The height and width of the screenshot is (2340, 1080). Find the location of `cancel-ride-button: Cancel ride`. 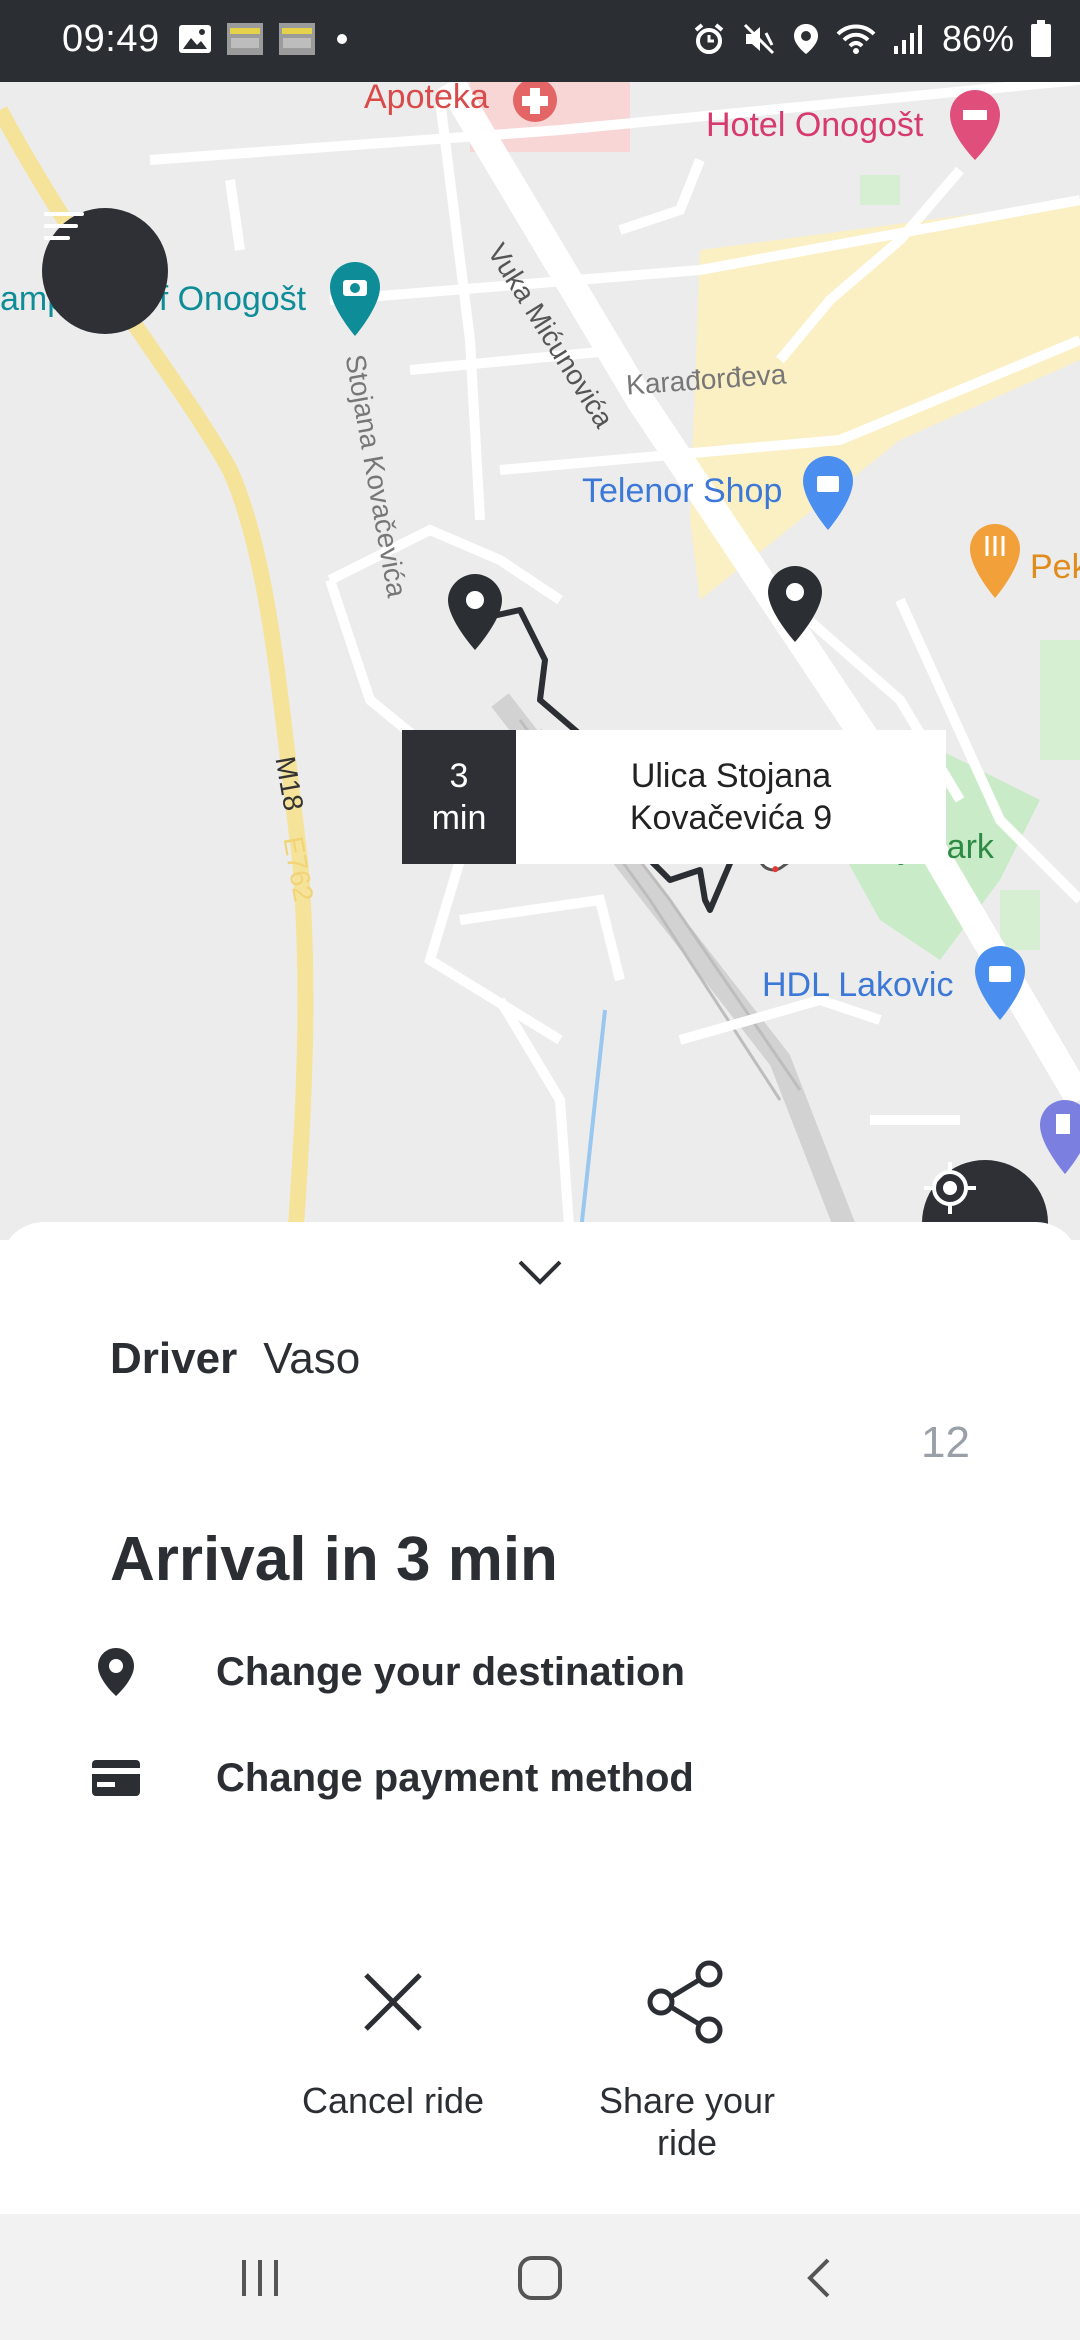

cancel-ride-button: Cancel ride is located at coordinates (393, 2037).